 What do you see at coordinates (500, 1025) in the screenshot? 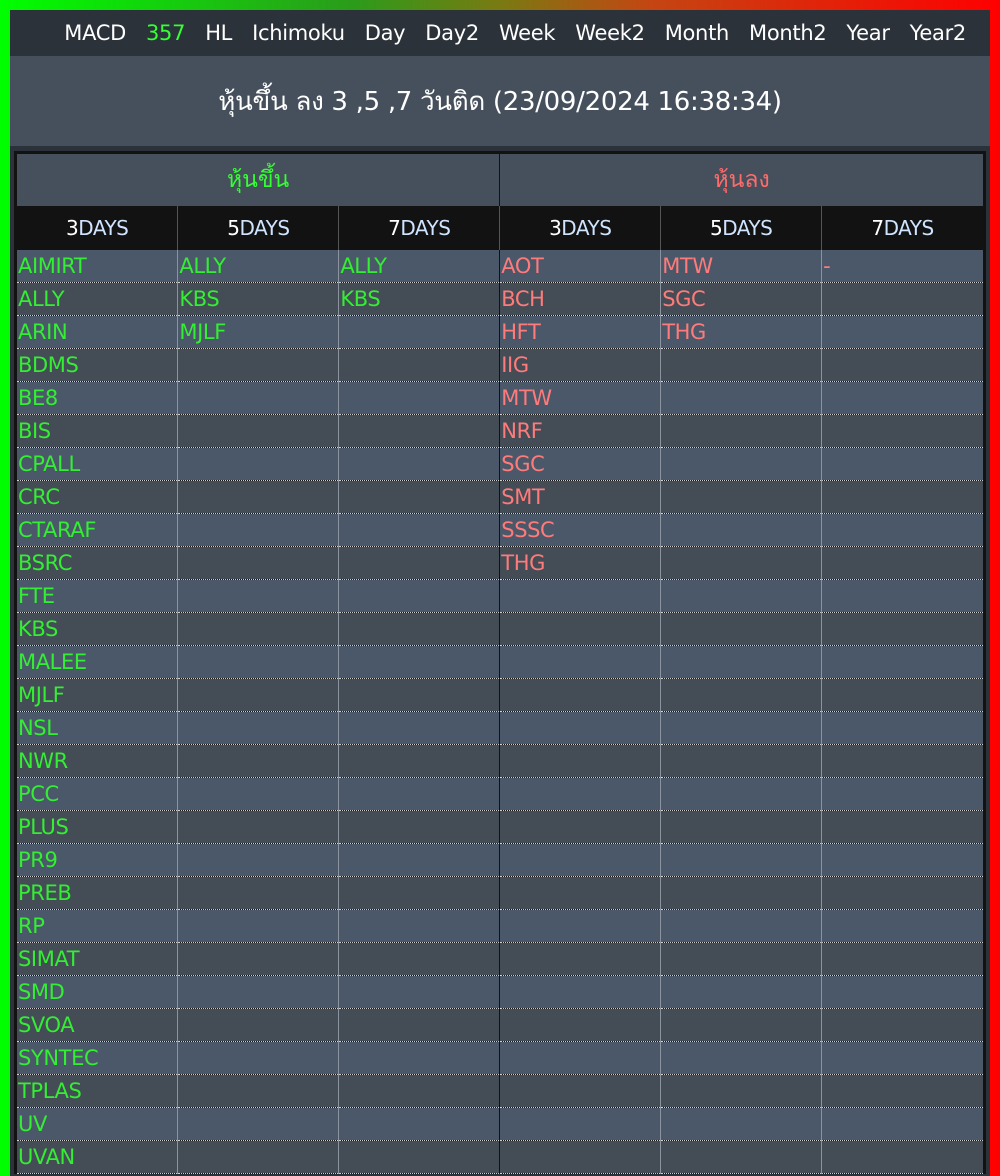
I see `table-row: SVOA` at bounding box center [500, 1025].